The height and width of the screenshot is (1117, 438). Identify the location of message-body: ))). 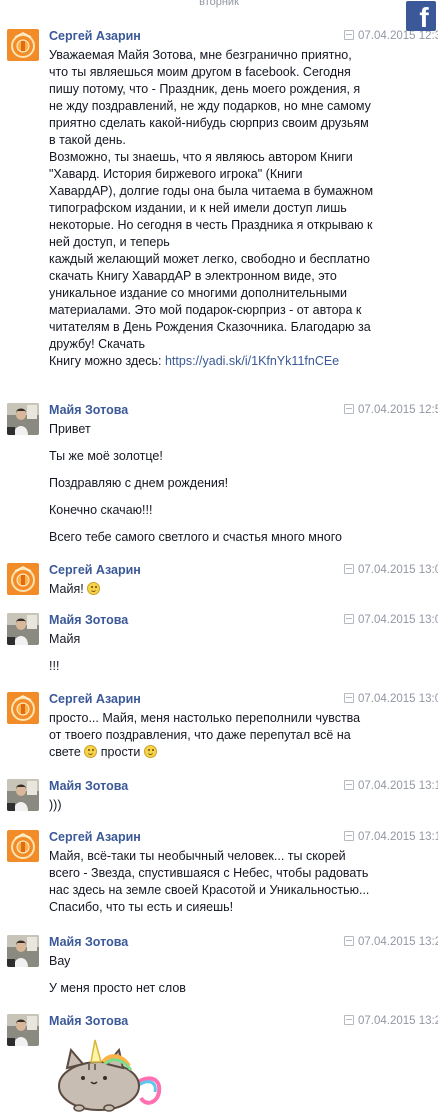
(55, 805).